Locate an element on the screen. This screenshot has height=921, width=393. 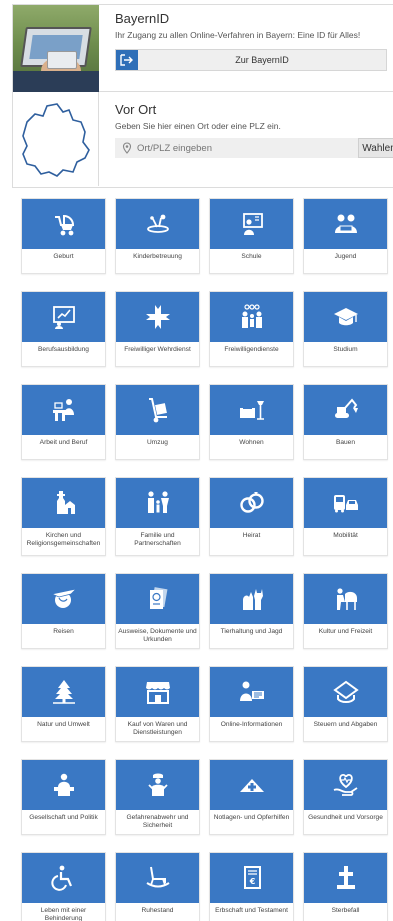
tile-ruhestand: Ruhestand is located at coordinates (157, 886).